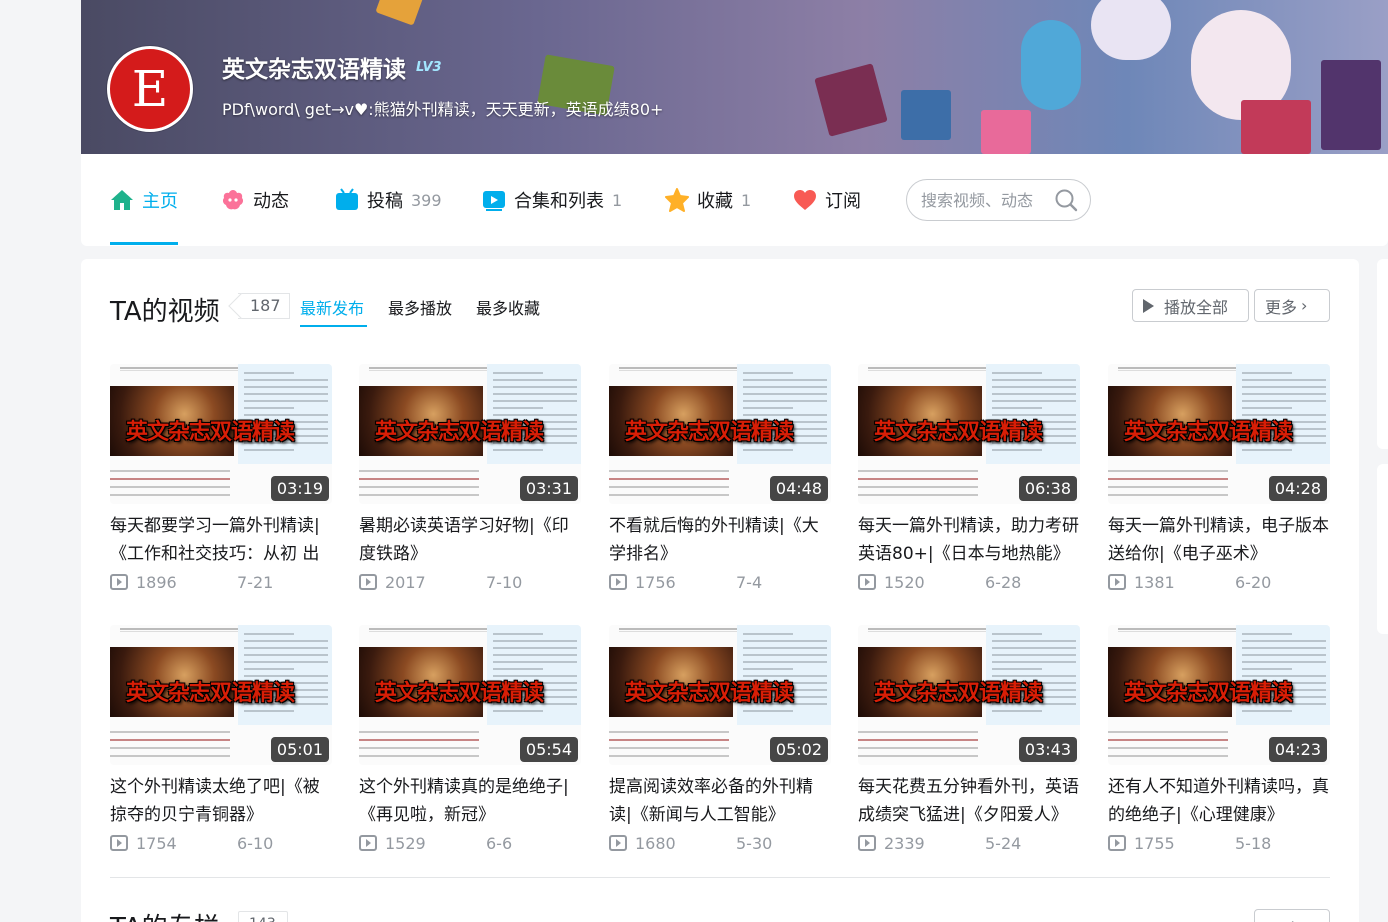 This screenshot has width=1388, height=922. Describe the element at coordinates (969, 801) in the screenshot. I see `video-title: 每天花费五分钟看外刊，英语成绩突飞猛进|《夕阳爱人》` at that location.